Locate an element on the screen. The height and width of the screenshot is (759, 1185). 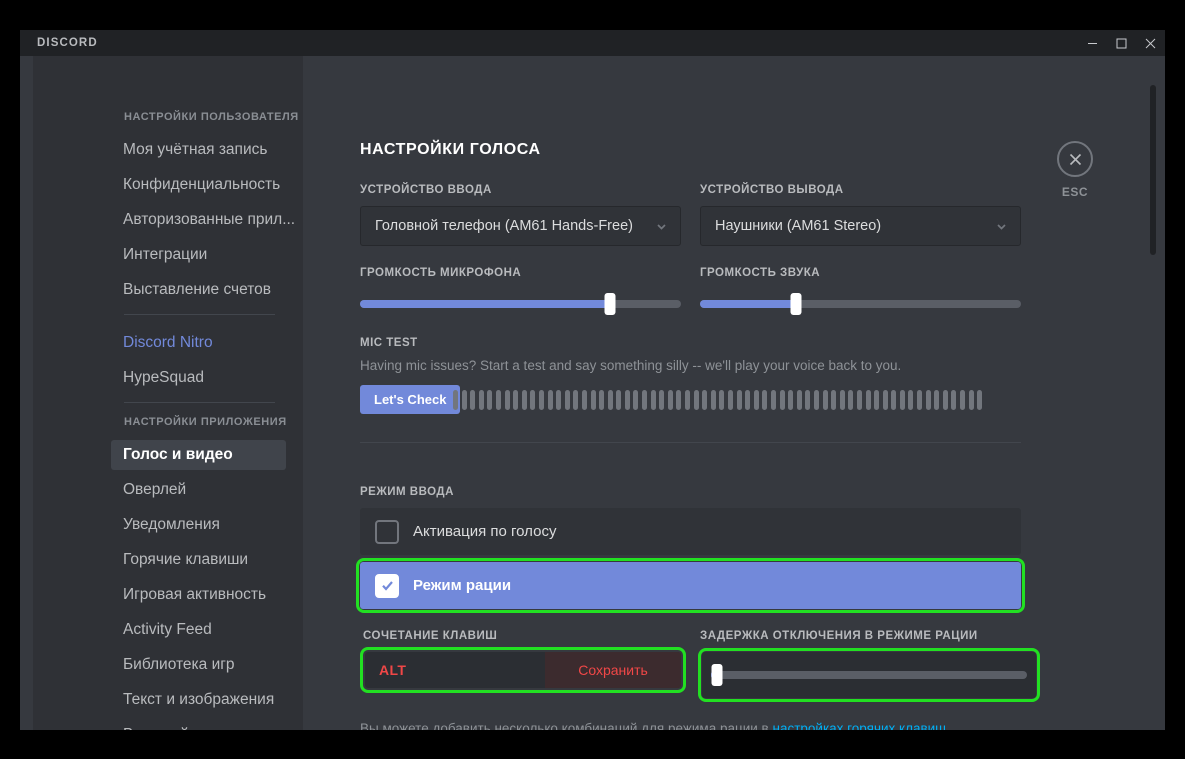
output-volume-label: ГРОМКОСТЬ ЗВУКА is located at coordinates (760, 273).